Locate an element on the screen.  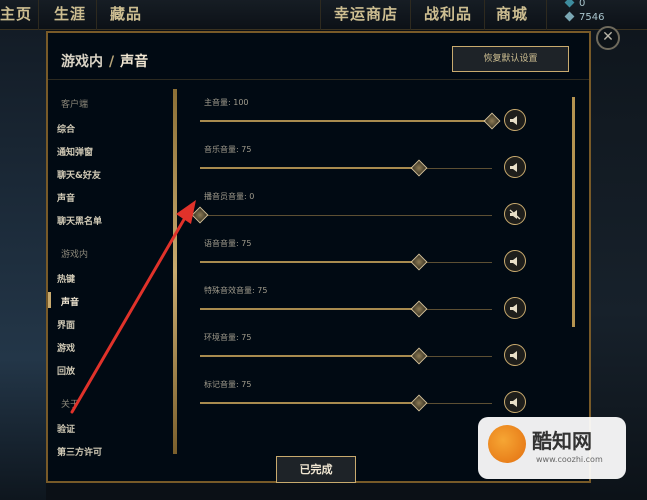
coozhi-logo-icon is located at coordinates (507, 444).